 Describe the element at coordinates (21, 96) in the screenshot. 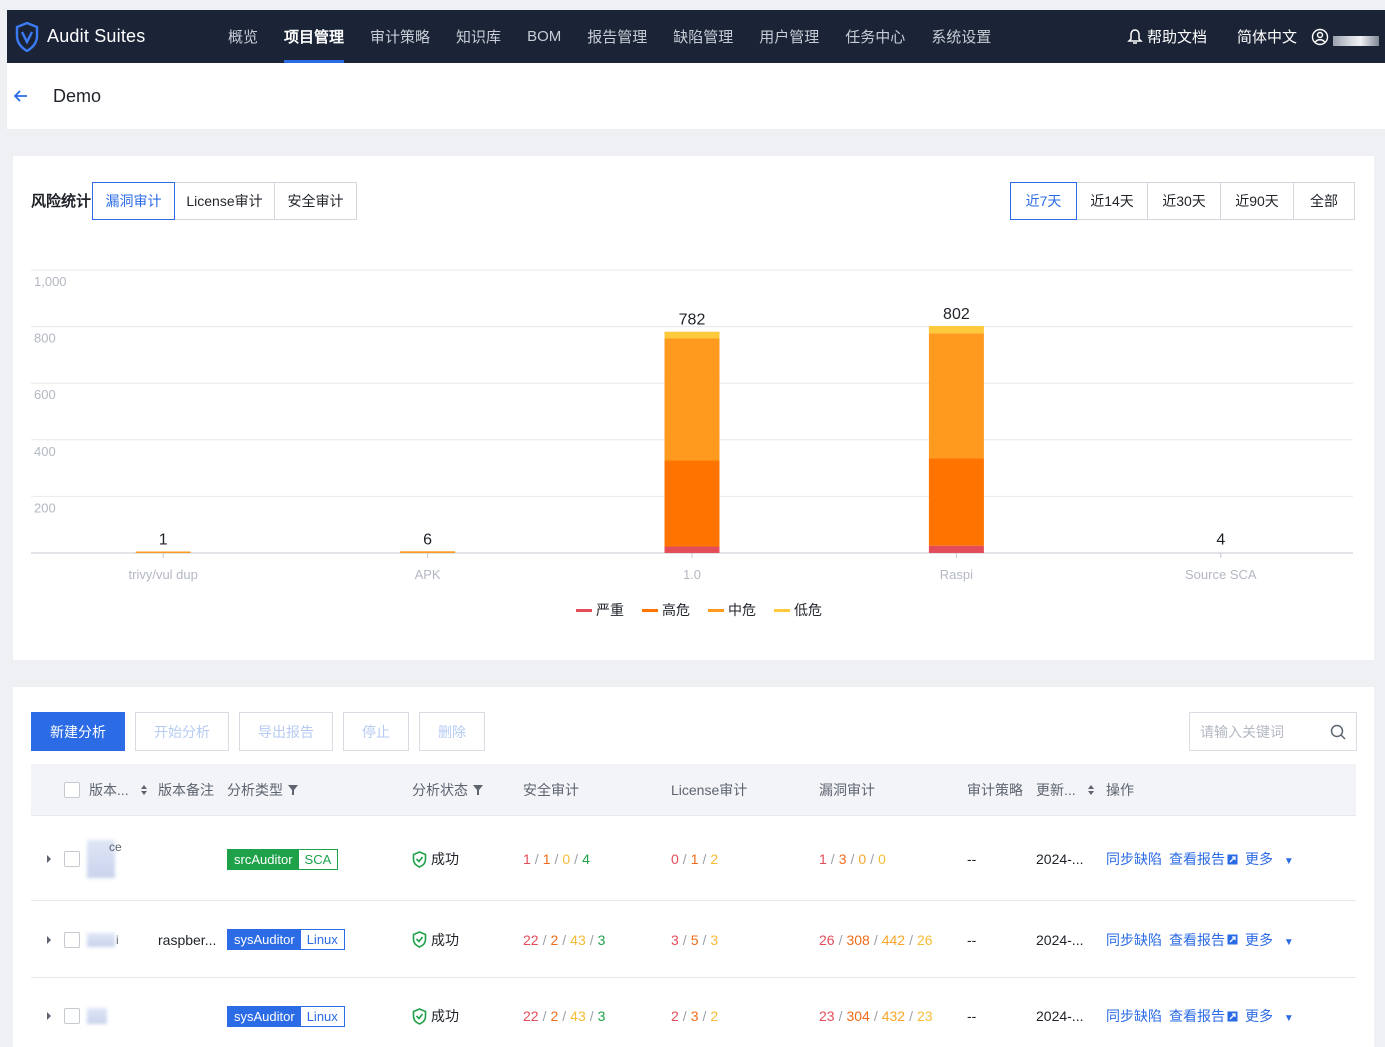

I see `back-arrow-icon` at that location.